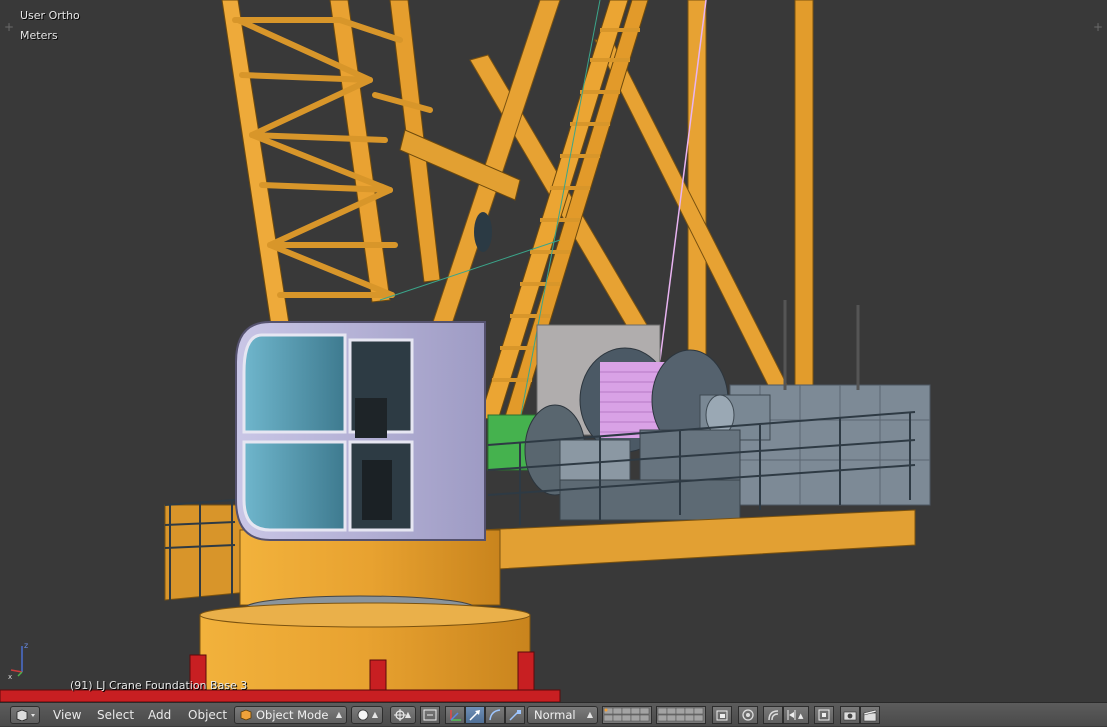  I want to click on menu-add: Add, so click(159, 715).